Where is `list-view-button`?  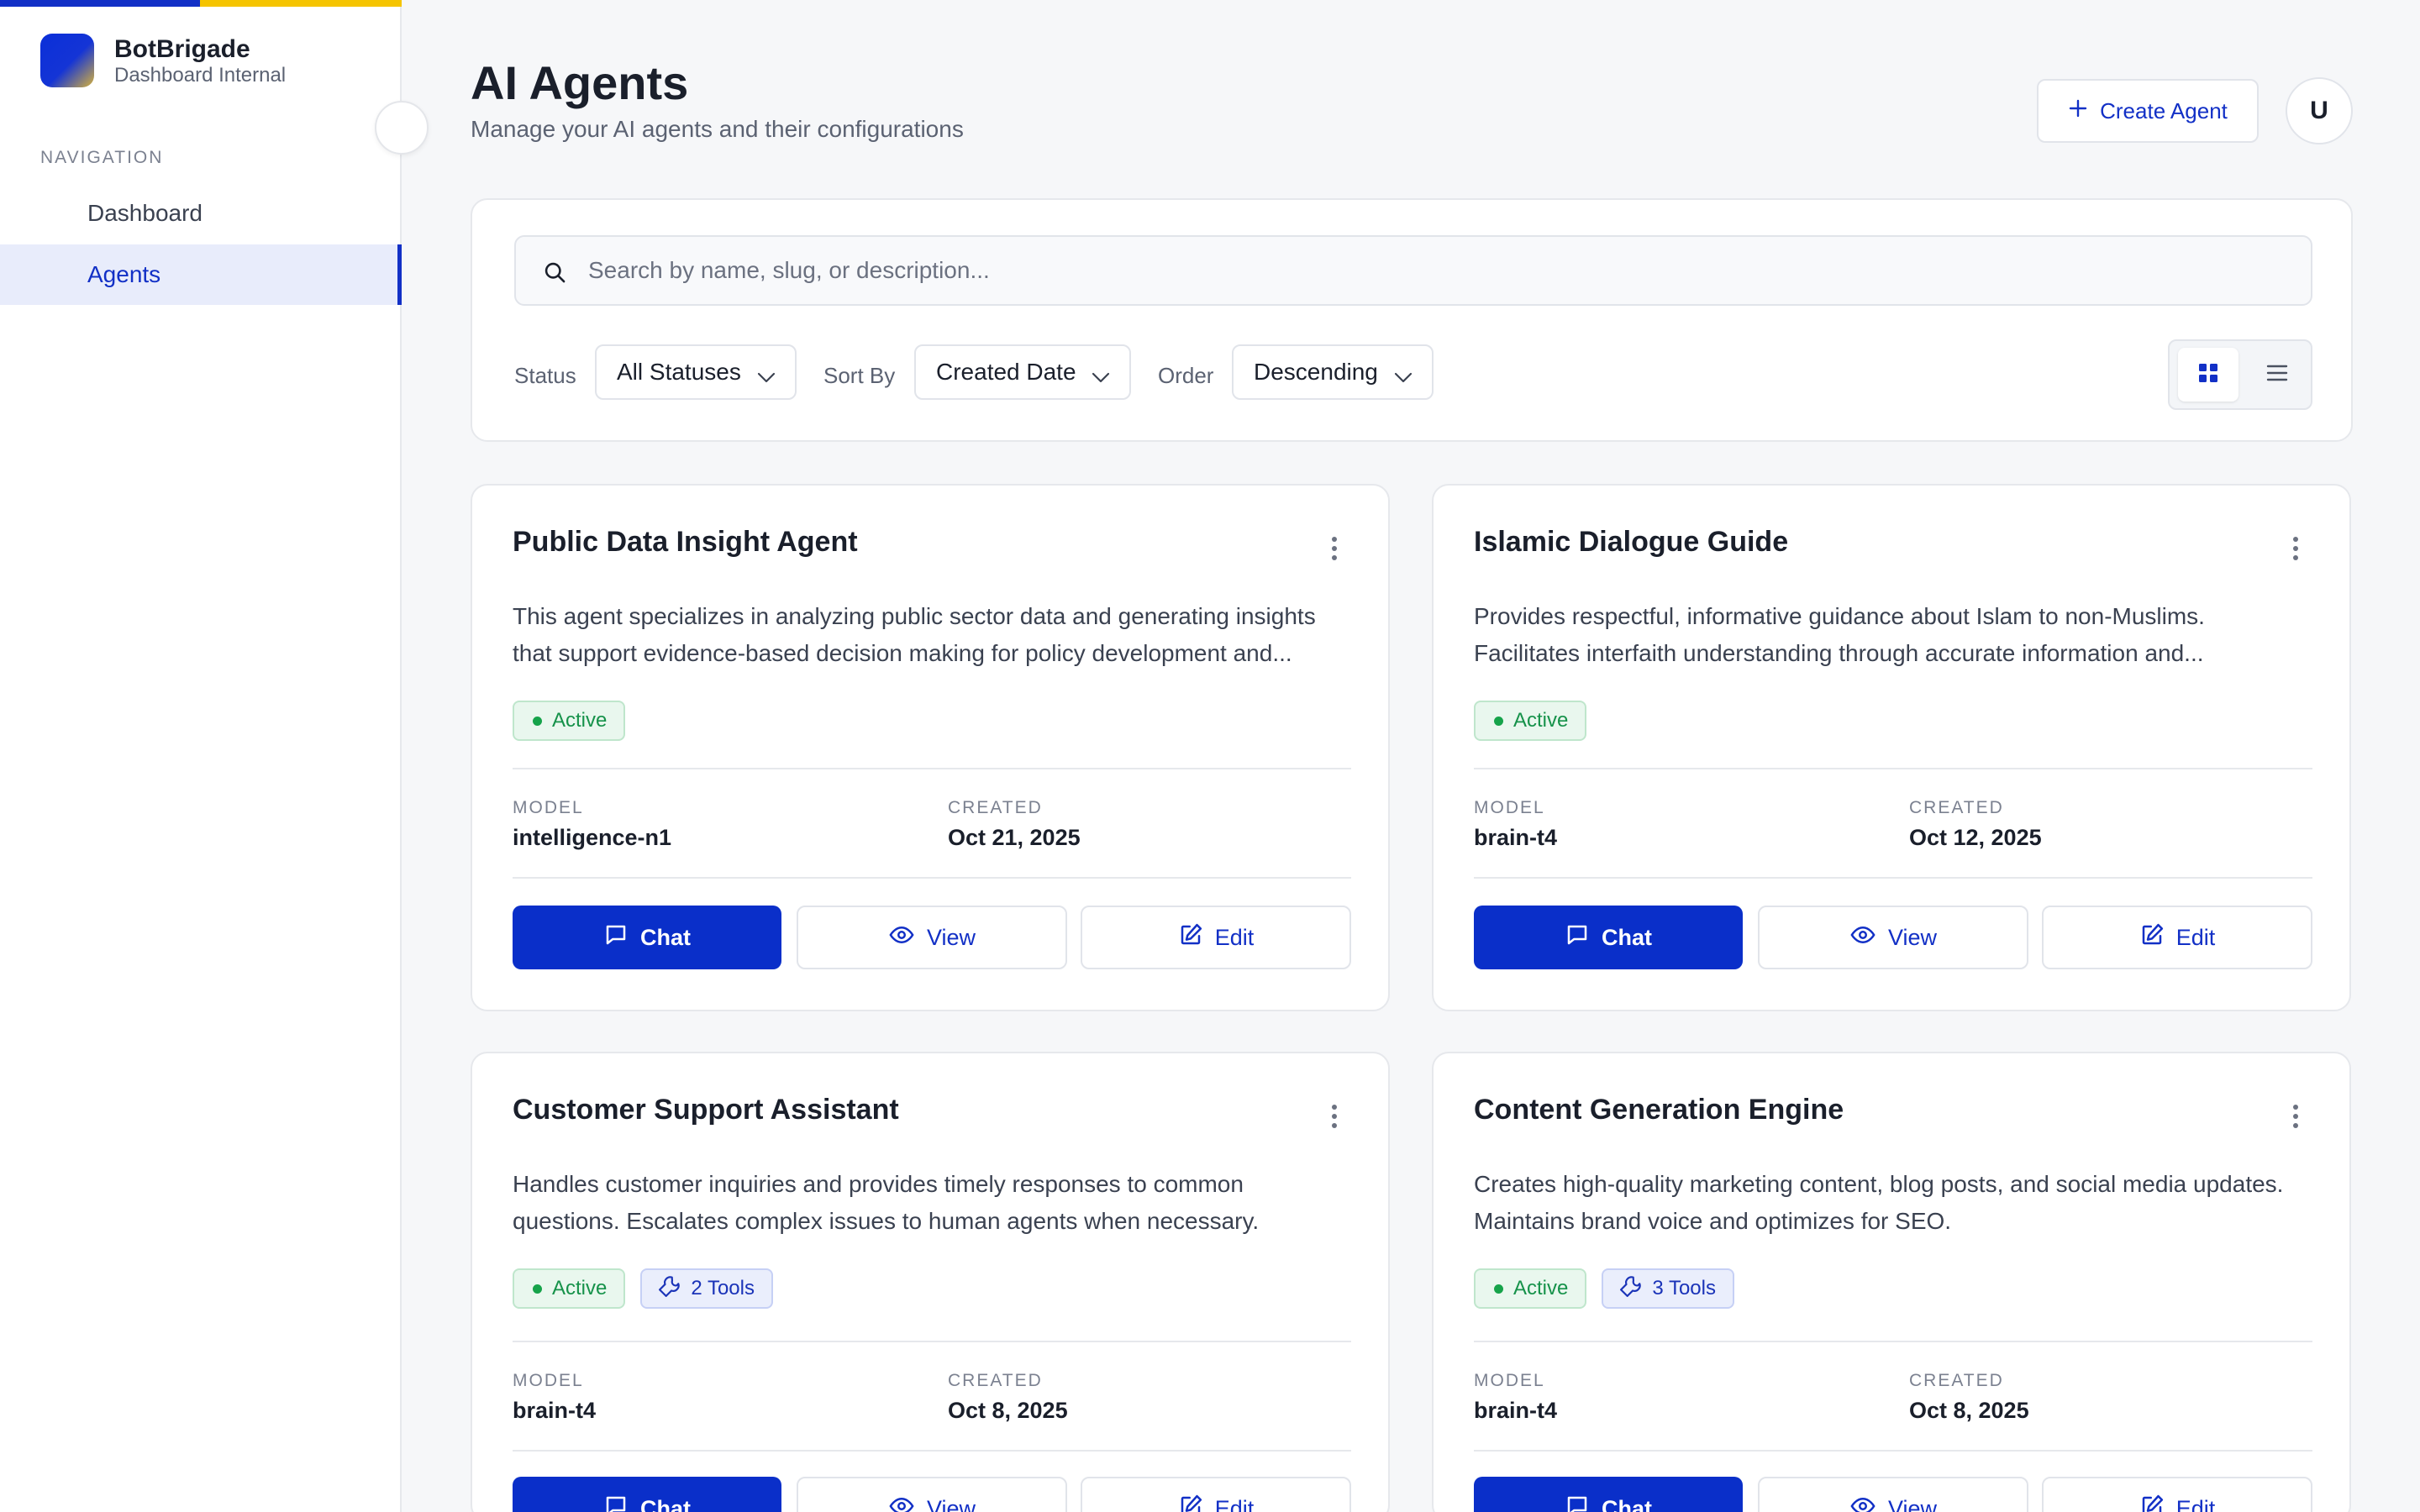
list-view-button is located at coordinates (2277, 375).